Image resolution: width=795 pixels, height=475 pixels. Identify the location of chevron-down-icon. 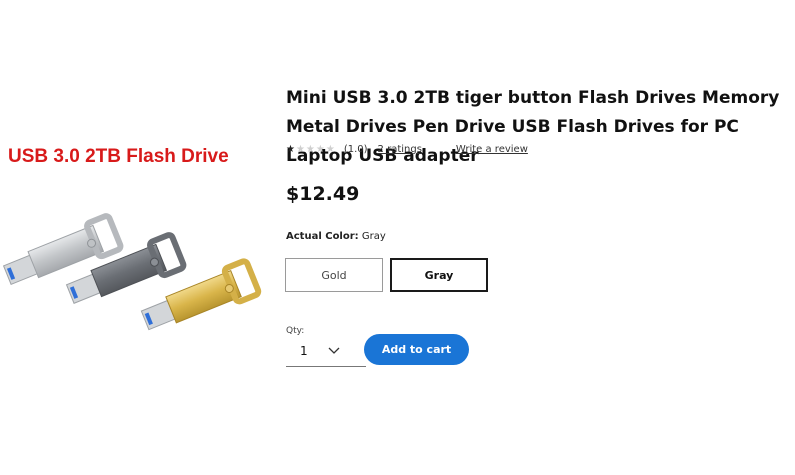
(334, 350).